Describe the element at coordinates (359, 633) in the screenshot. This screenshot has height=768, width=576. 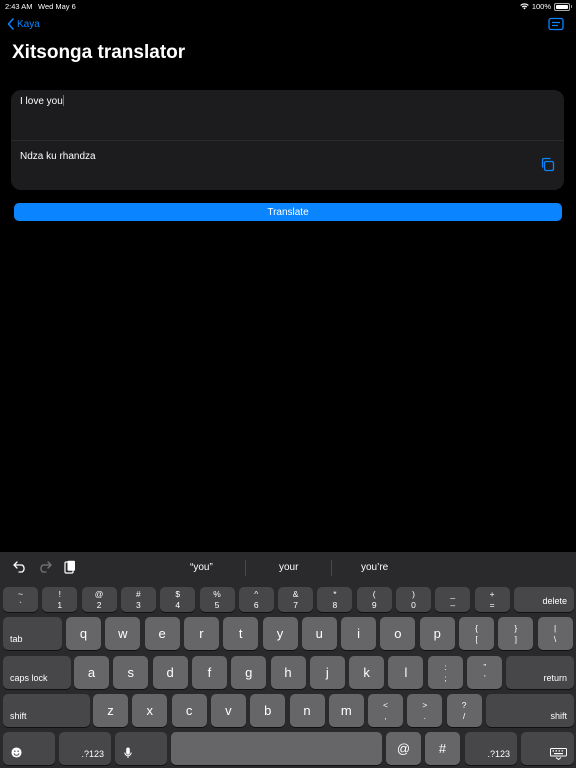
I see `key-i: i` at that location.